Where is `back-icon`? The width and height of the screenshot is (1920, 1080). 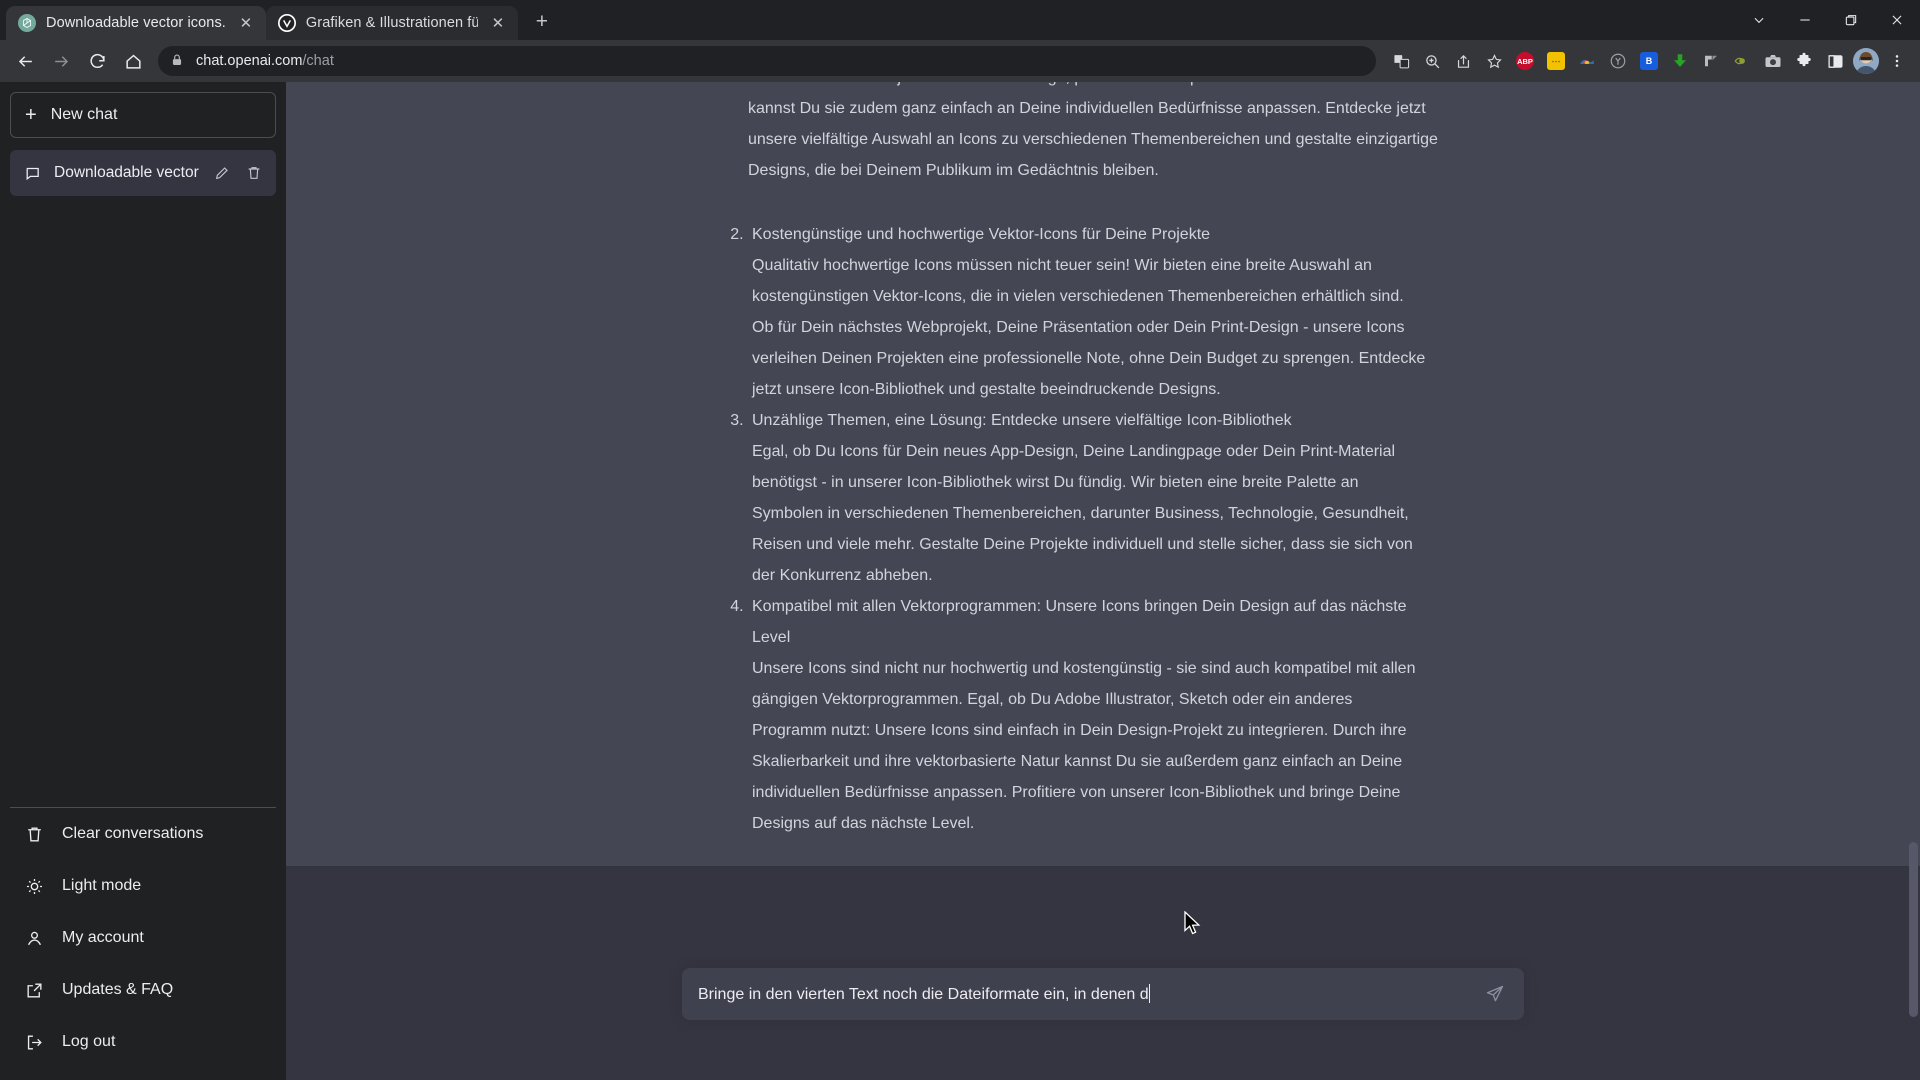 back-icon is located at coordinates (25, 61).